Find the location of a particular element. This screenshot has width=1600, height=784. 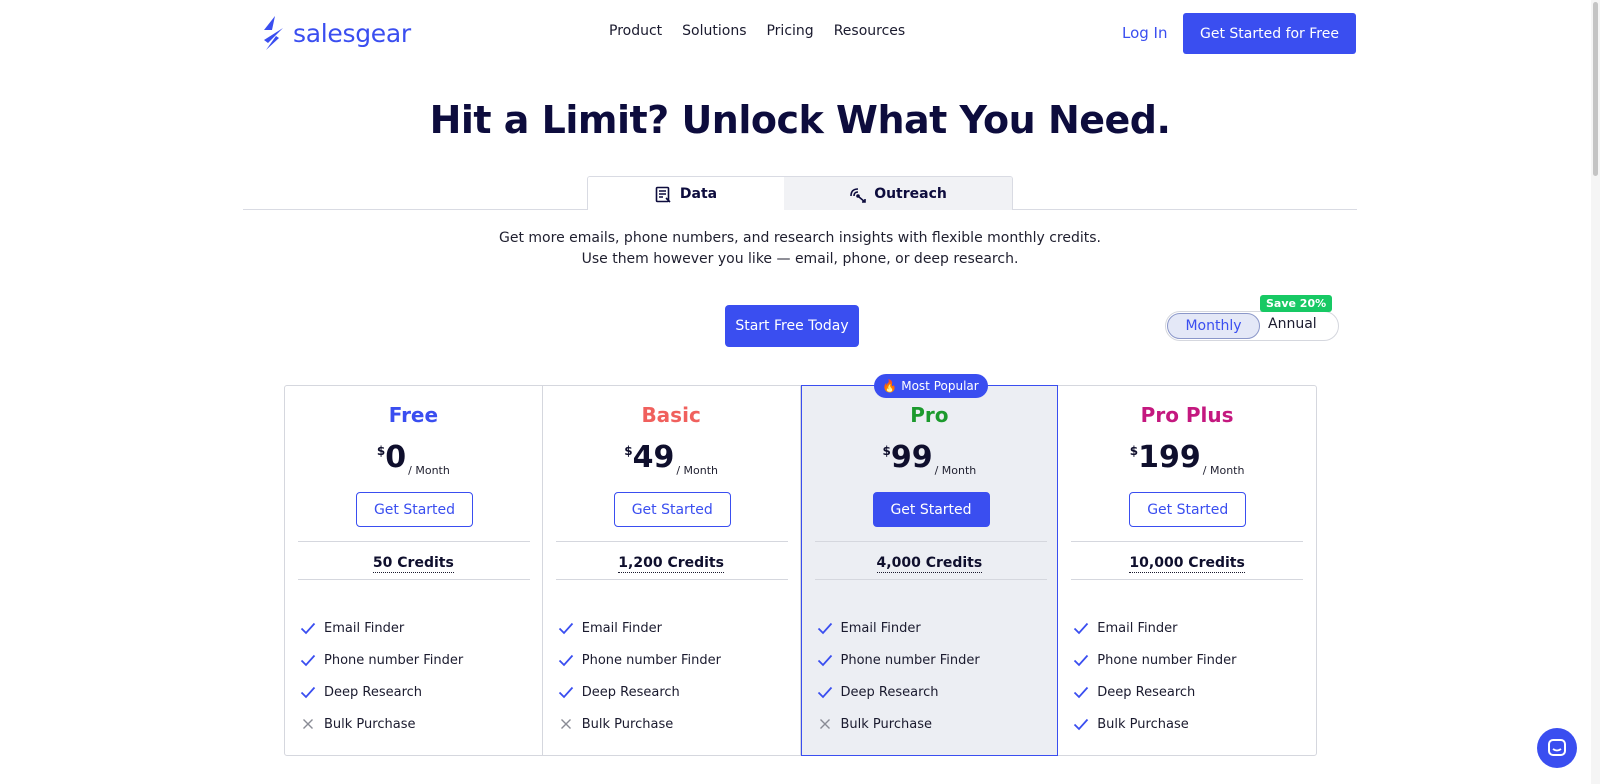

plan-price: $ 49 / Month is located at coordinates (671, 459).